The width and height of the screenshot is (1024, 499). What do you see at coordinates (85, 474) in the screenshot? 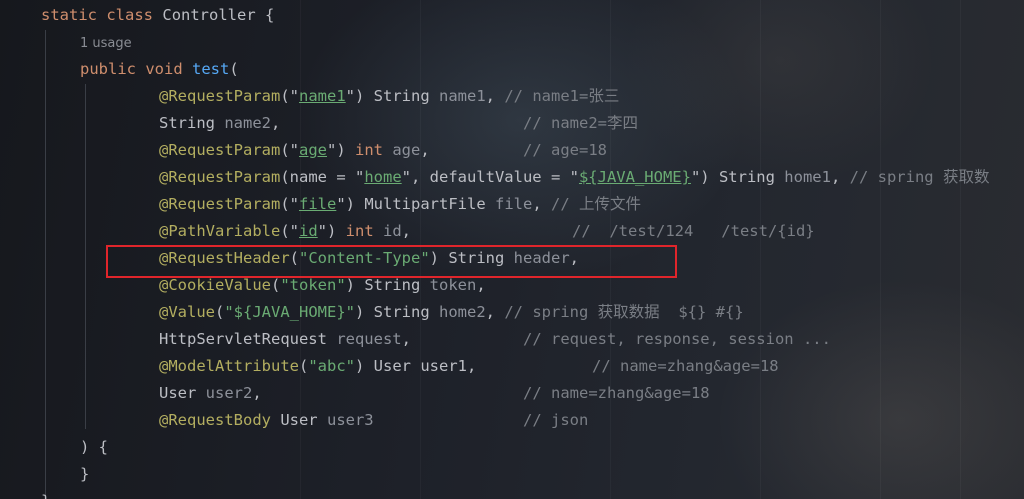
I see `method-close-brace-line: }` at bounding box center [85, 474].